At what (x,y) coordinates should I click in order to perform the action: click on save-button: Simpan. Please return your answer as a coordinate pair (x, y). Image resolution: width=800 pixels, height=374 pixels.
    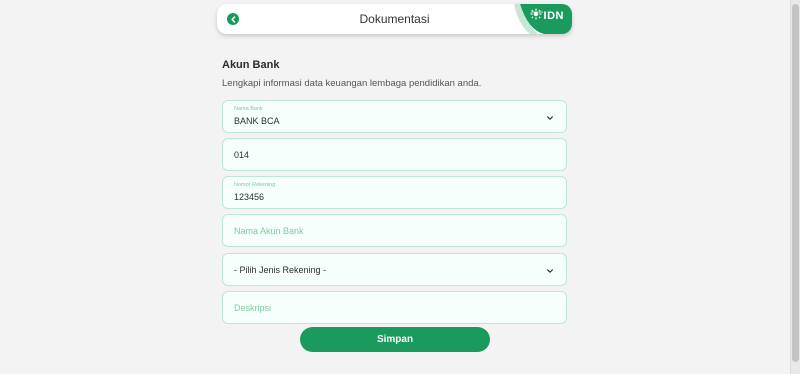
    Looking at the image, I should click on (395, 339).